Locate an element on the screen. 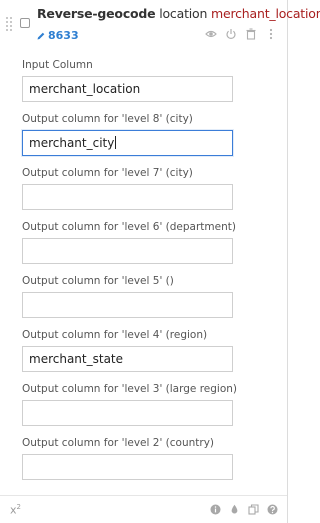 This screenshot has height=523, width=320. copy-icon is located at coordinates (253, 509).